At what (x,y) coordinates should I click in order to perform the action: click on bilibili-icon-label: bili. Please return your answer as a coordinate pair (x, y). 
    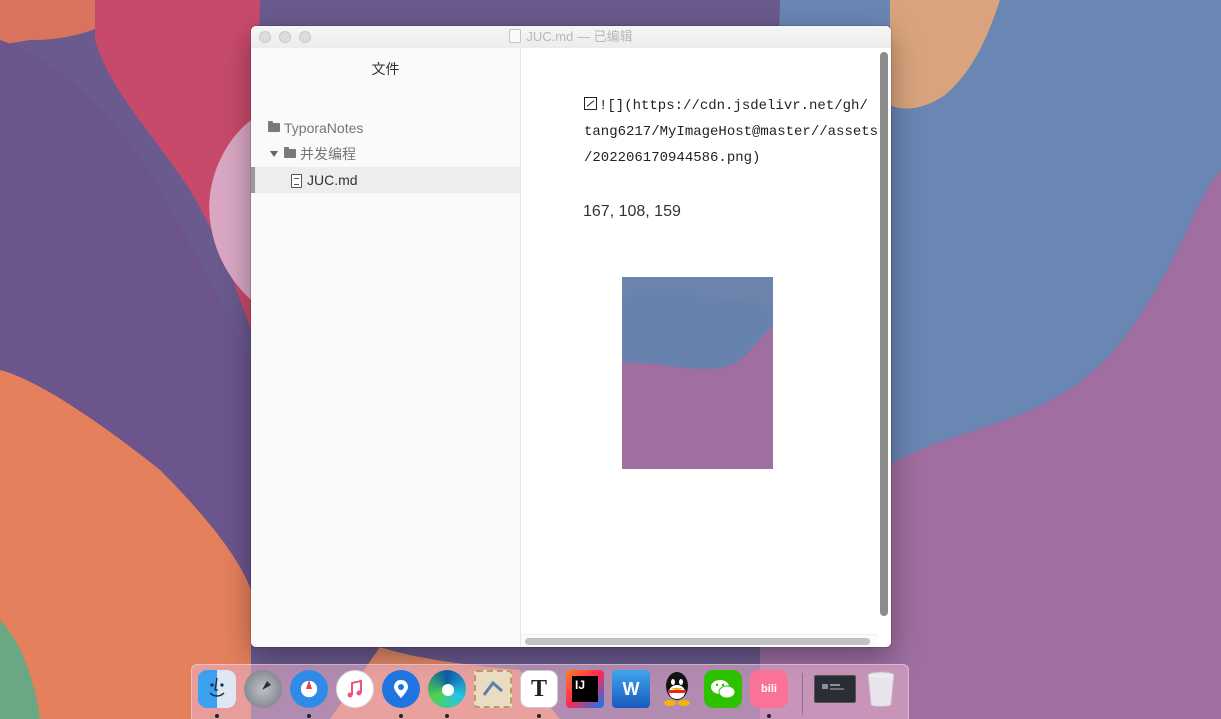
    Looking at the image, I should click on (769, 689).